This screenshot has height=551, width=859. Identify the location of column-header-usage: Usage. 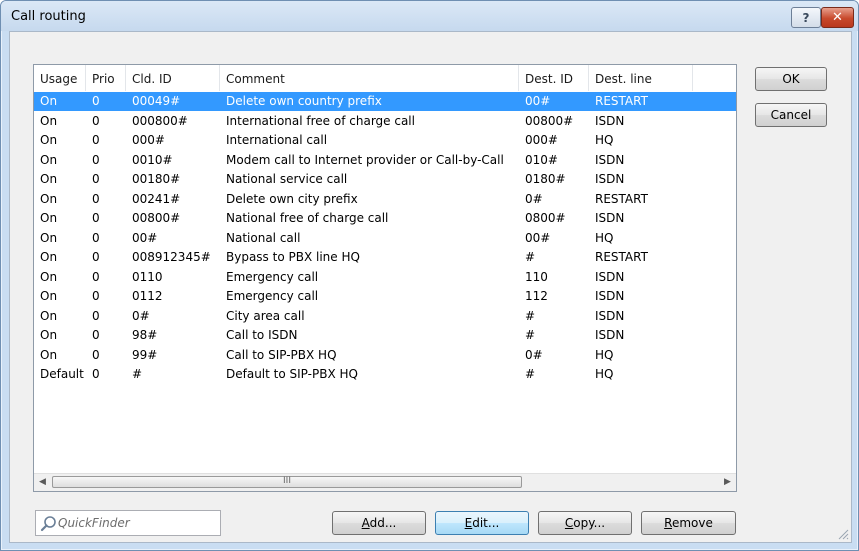
(60, 78).